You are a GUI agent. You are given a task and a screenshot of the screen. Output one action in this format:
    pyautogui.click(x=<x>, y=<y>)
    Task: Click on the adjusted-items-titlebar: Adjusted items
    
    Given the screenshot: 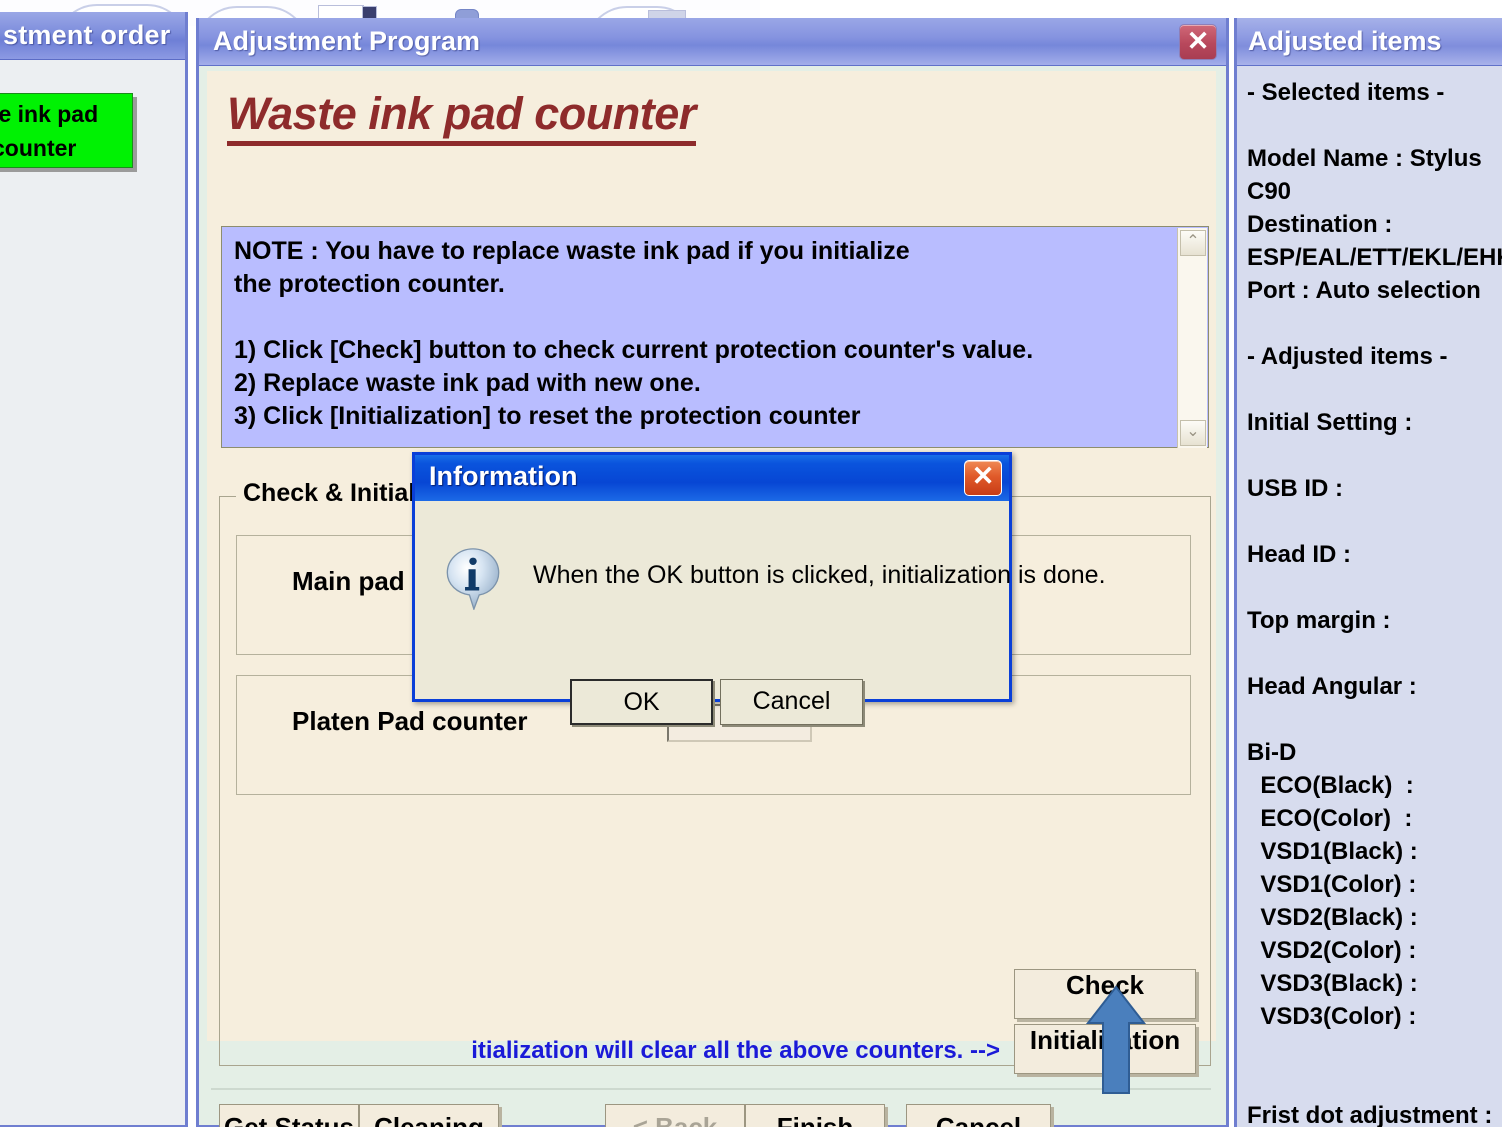 What is the action you would take?
    pyautogui.click(x=1369, y=42)
    